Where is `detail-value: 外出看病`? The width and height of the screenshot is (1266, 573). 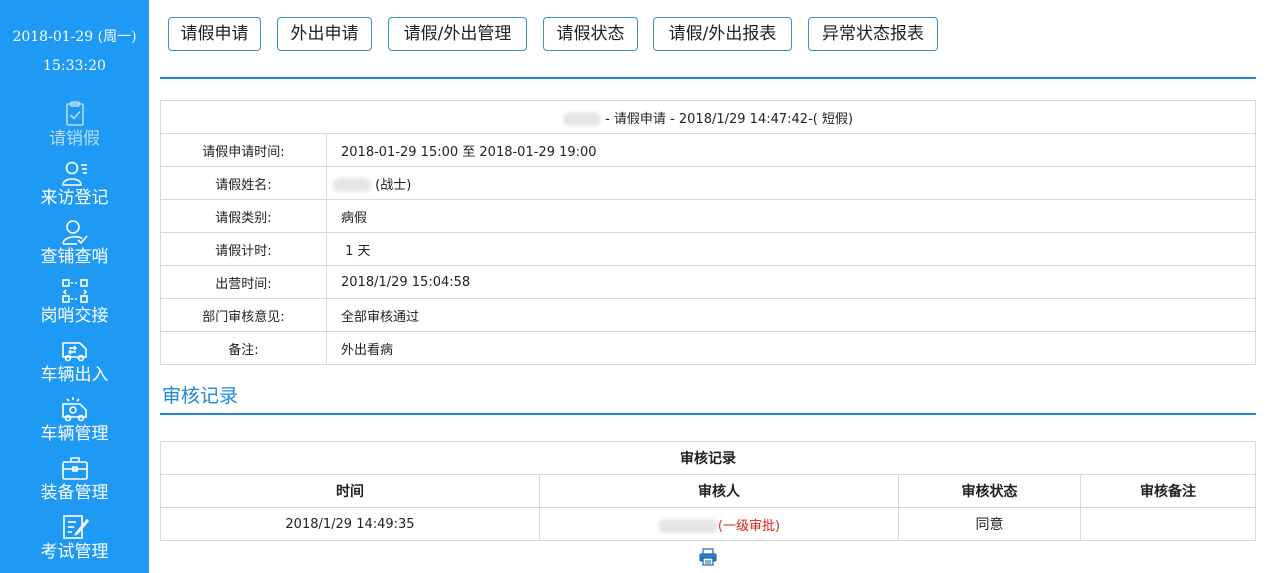
detail-value: 外出看病 is located at coordinates (791, 348).